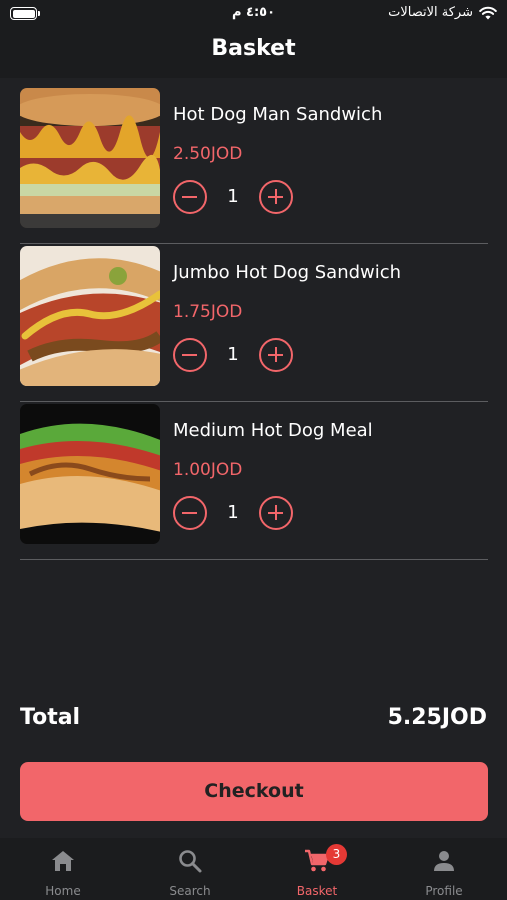 This screenshot has width=507, height=900. I want to click on item-name: Medium Hot Dog Meal, so click(273, 430).